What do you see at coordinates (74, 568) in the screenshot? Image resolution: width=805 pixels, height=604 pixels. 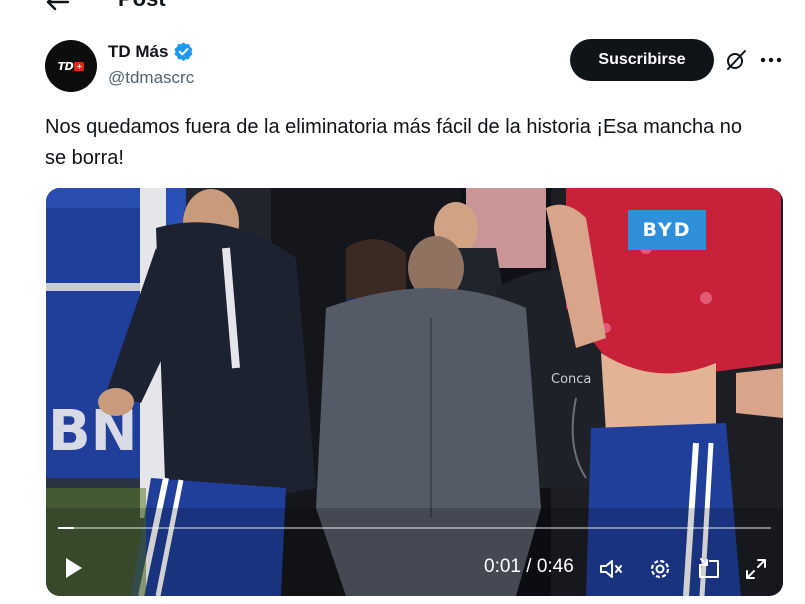 I see `play-icon` at bounding box center [74, 568].